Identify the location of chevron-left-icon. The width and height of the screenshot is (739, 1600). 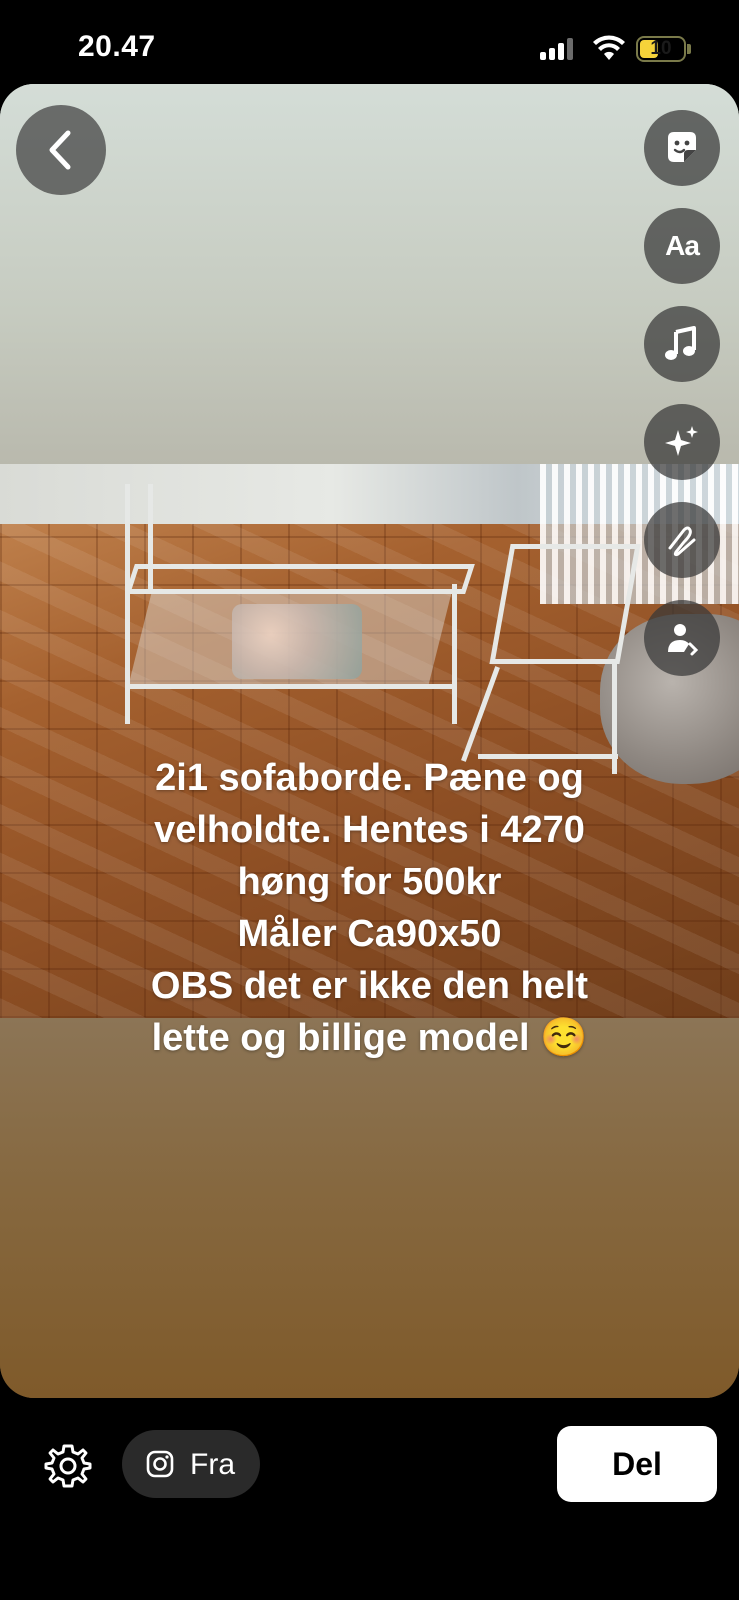
(60, 150).